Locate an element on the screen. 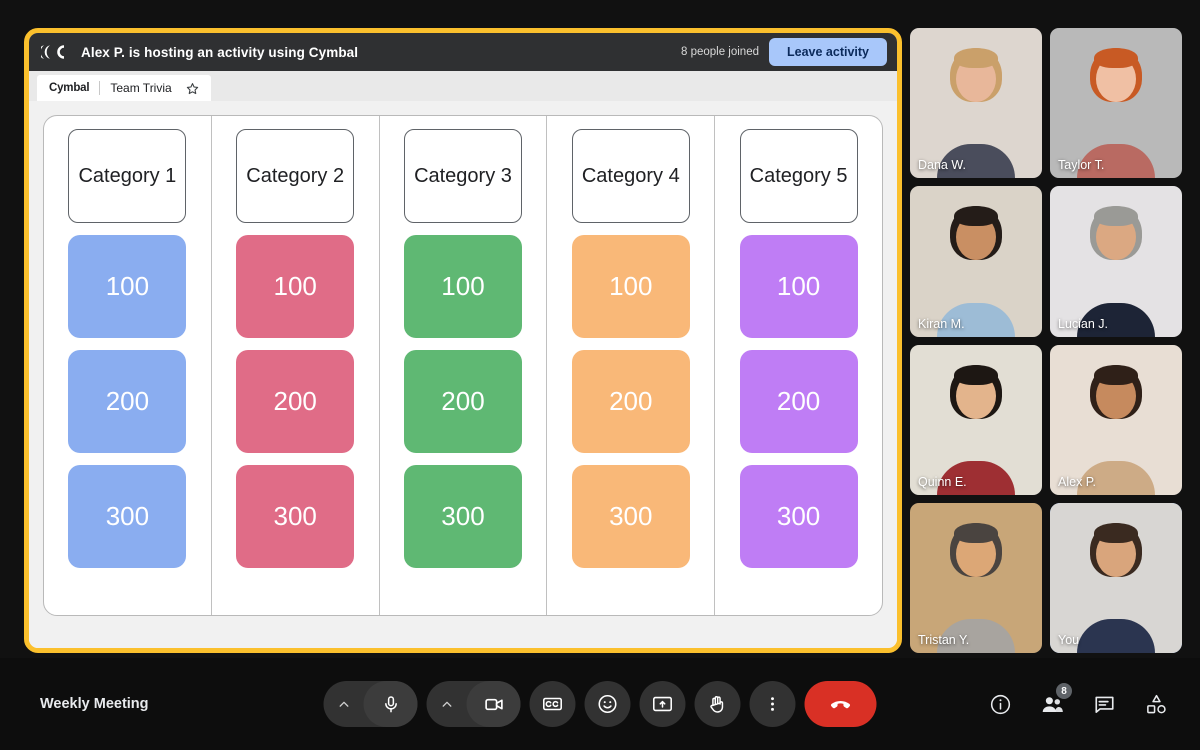  captions-button is located at coordinates (552, 704).